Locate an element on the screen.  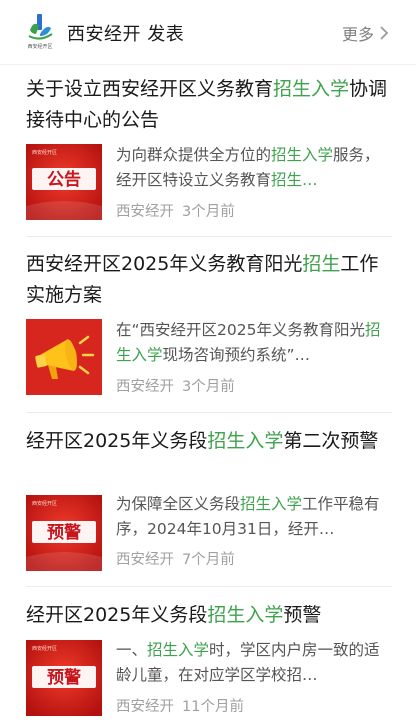
article-title: 西安经开区2025年义务教育阳光招生工作实施方案 is located at coordinates (209, 280).